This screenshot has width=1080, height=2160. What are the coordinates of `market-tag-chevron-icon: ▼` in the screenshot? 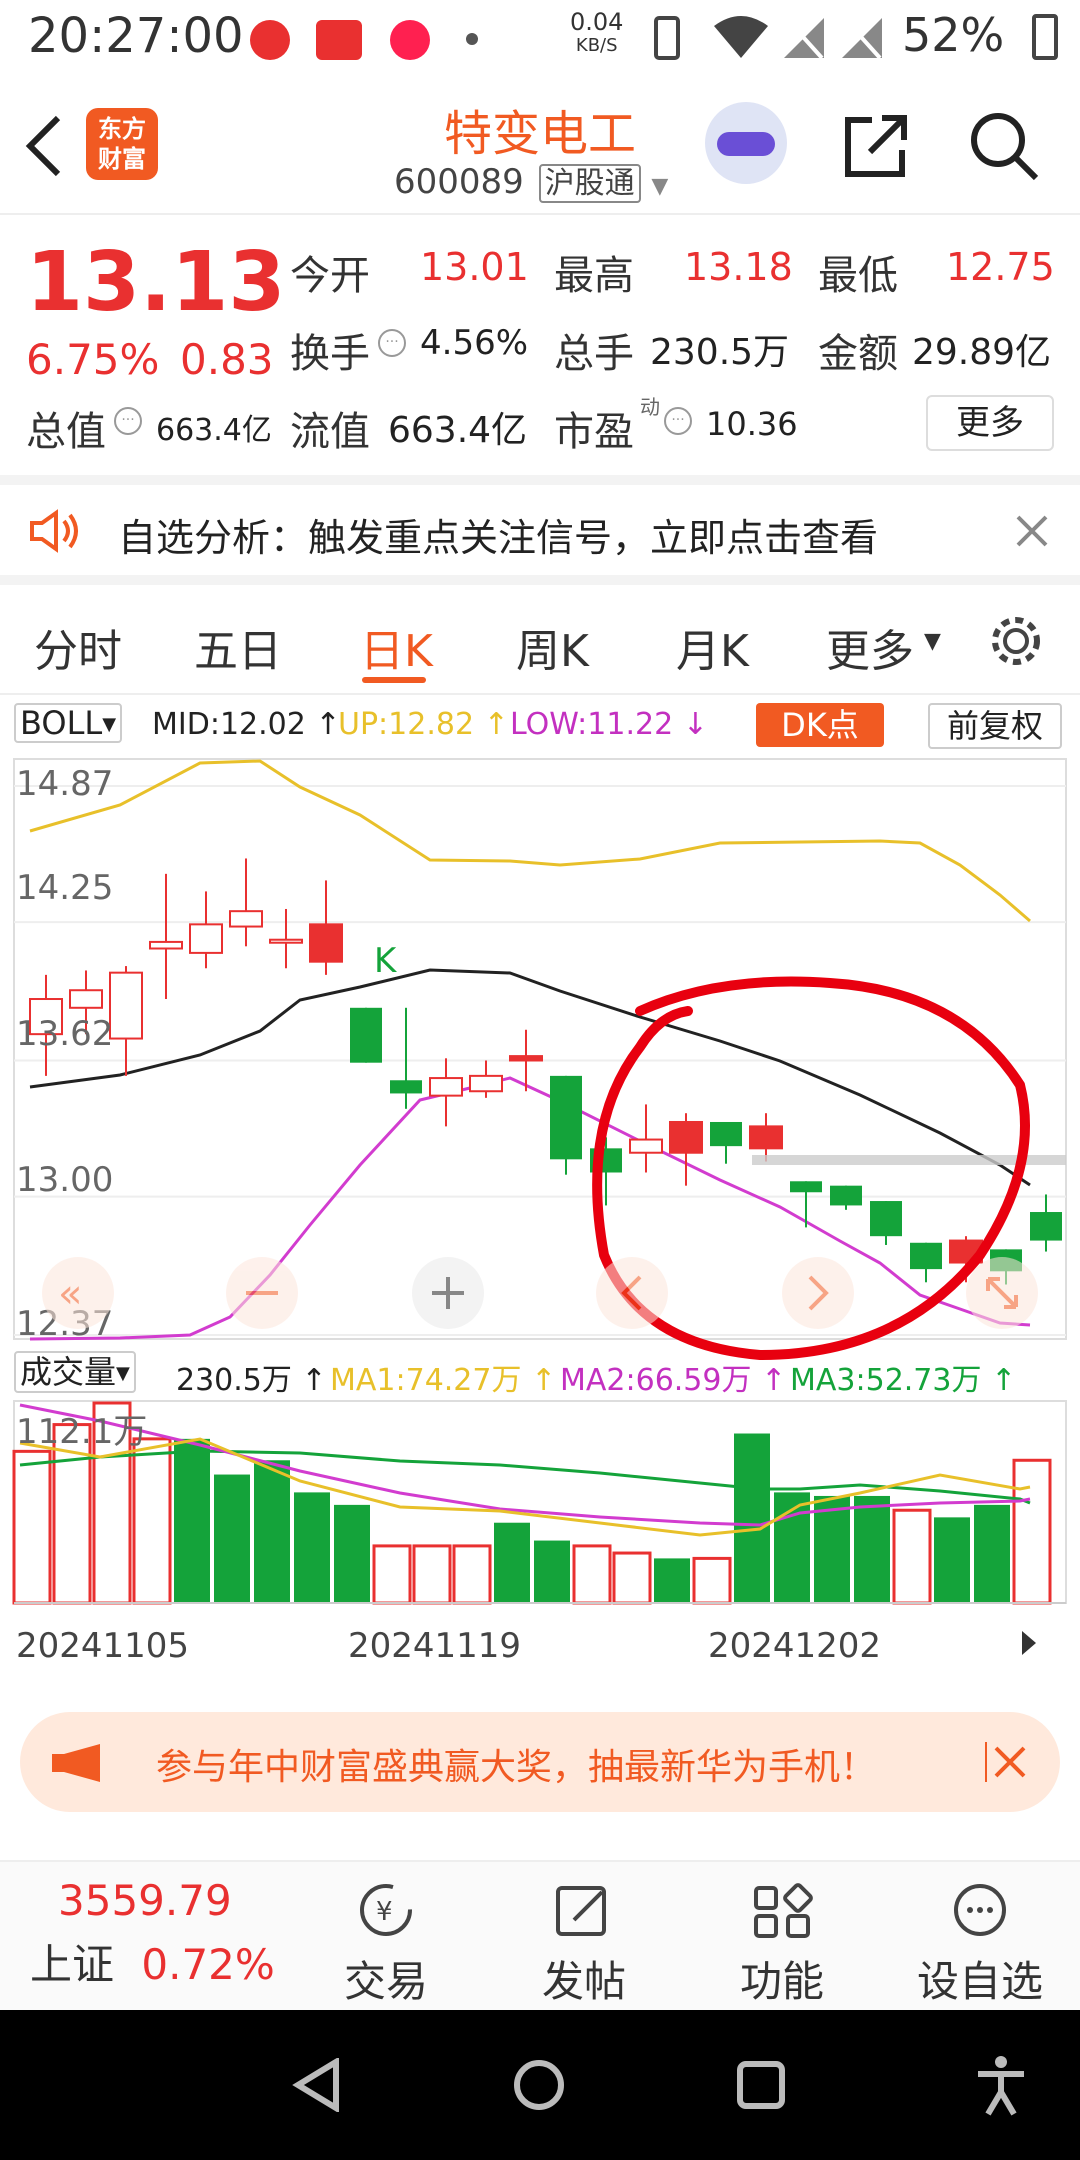 It's located at (660, 186).